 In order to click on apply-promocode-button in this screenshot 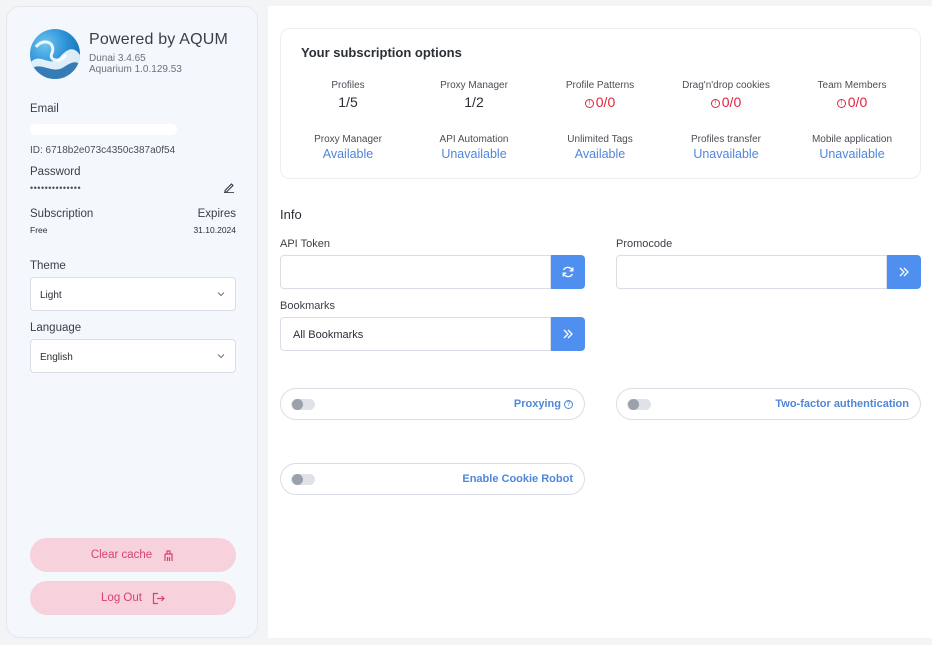, I will do `click(904, 272)`.